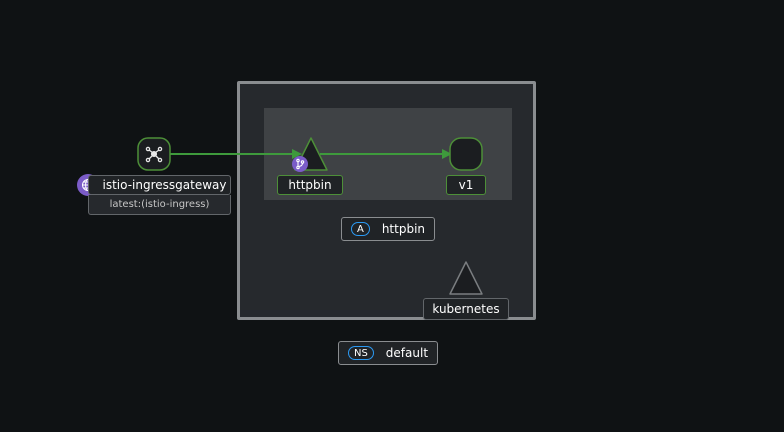  I want to click on branch-badge-icon, so click(300, 164).